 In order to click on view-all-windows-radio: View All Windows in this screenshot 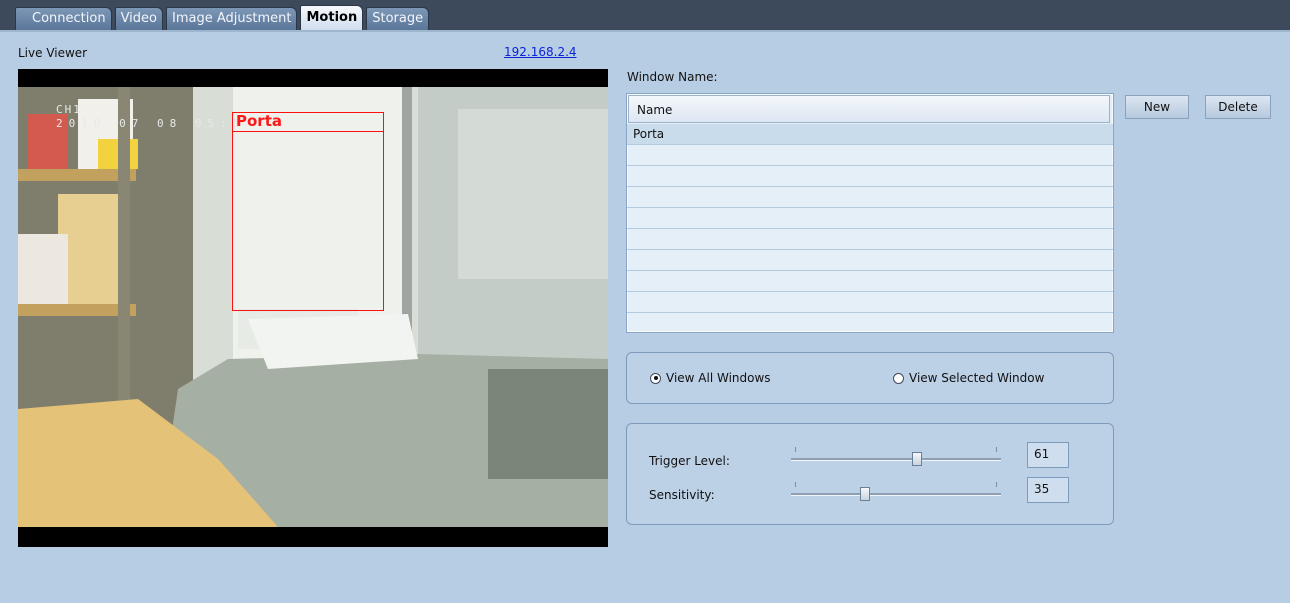, I will do `click(710, 378)`.